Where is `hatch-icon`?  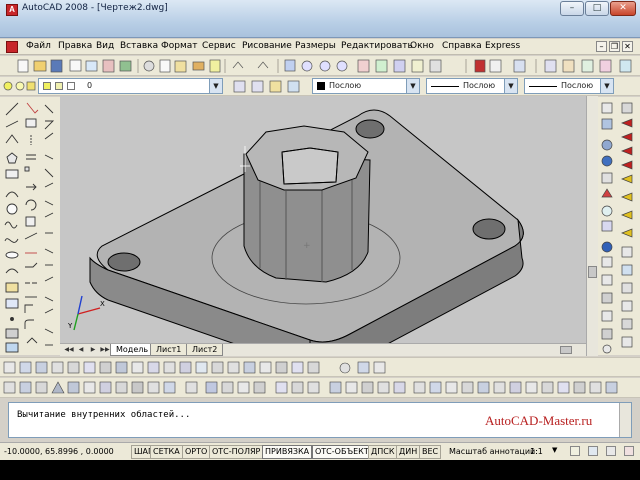 hatch-icon is located at coordinates (12, 333).